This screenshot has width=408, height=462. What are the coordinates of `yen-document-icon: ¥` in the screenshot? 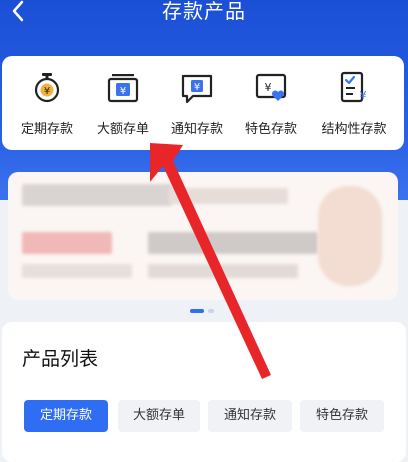 It's located at (353, 87).